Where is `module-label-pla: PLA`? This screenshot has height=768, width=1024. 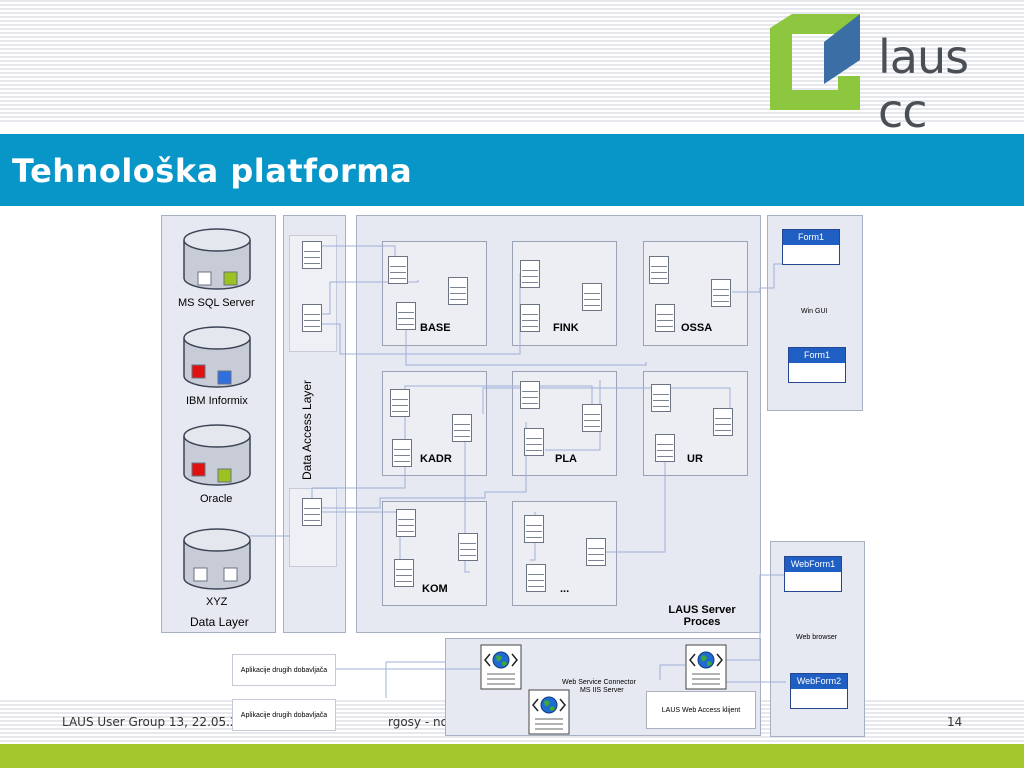
module-label-pla: PLA is located at coordinates (566, 459).